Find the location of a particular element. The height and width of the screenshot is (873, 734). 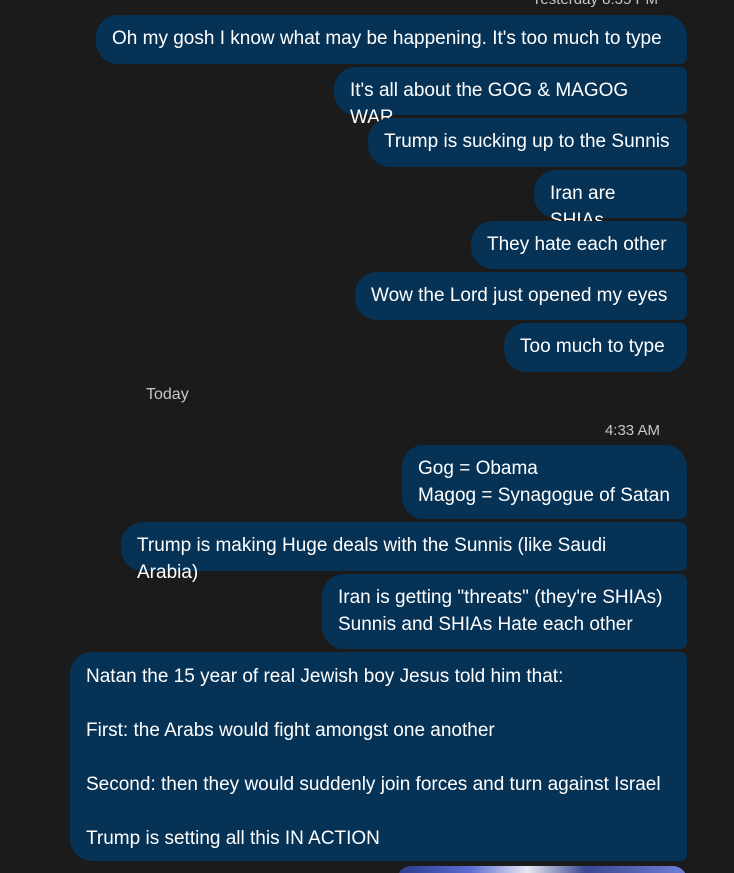

message-bubble: Wow the Lord just opened my eyes is located at coordinates (521, 296).